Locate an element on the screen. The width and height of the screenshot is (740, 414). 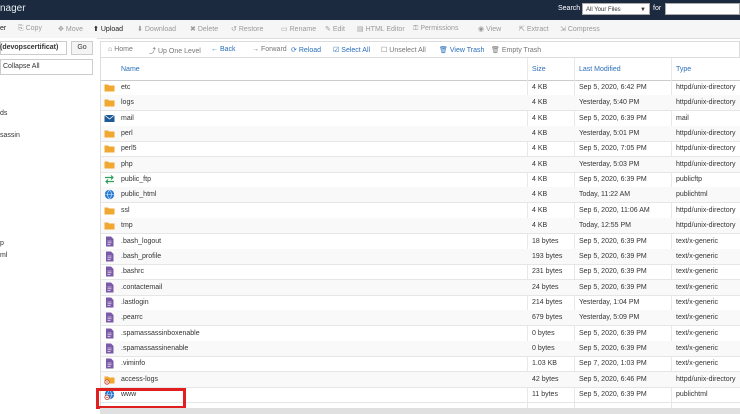
collapse-all-button: Collapse All is located at coordinates (46, 67).